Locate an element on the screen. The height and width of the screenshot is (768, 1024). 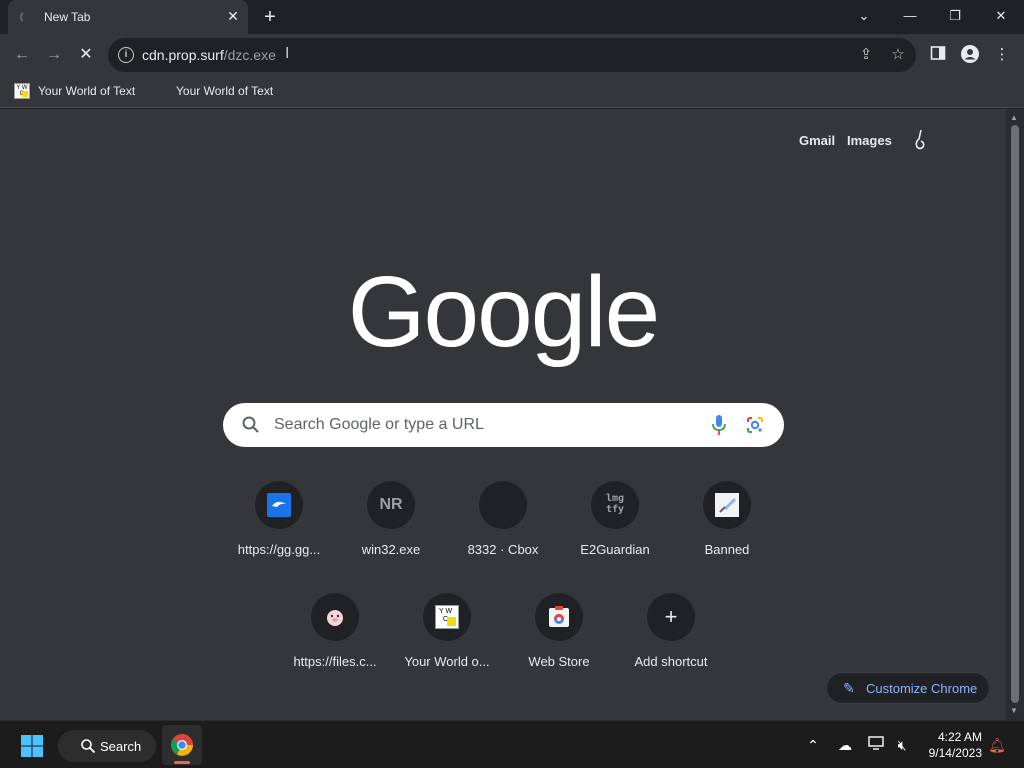
gg-favicon-icon is located at coordinates (279, 505).